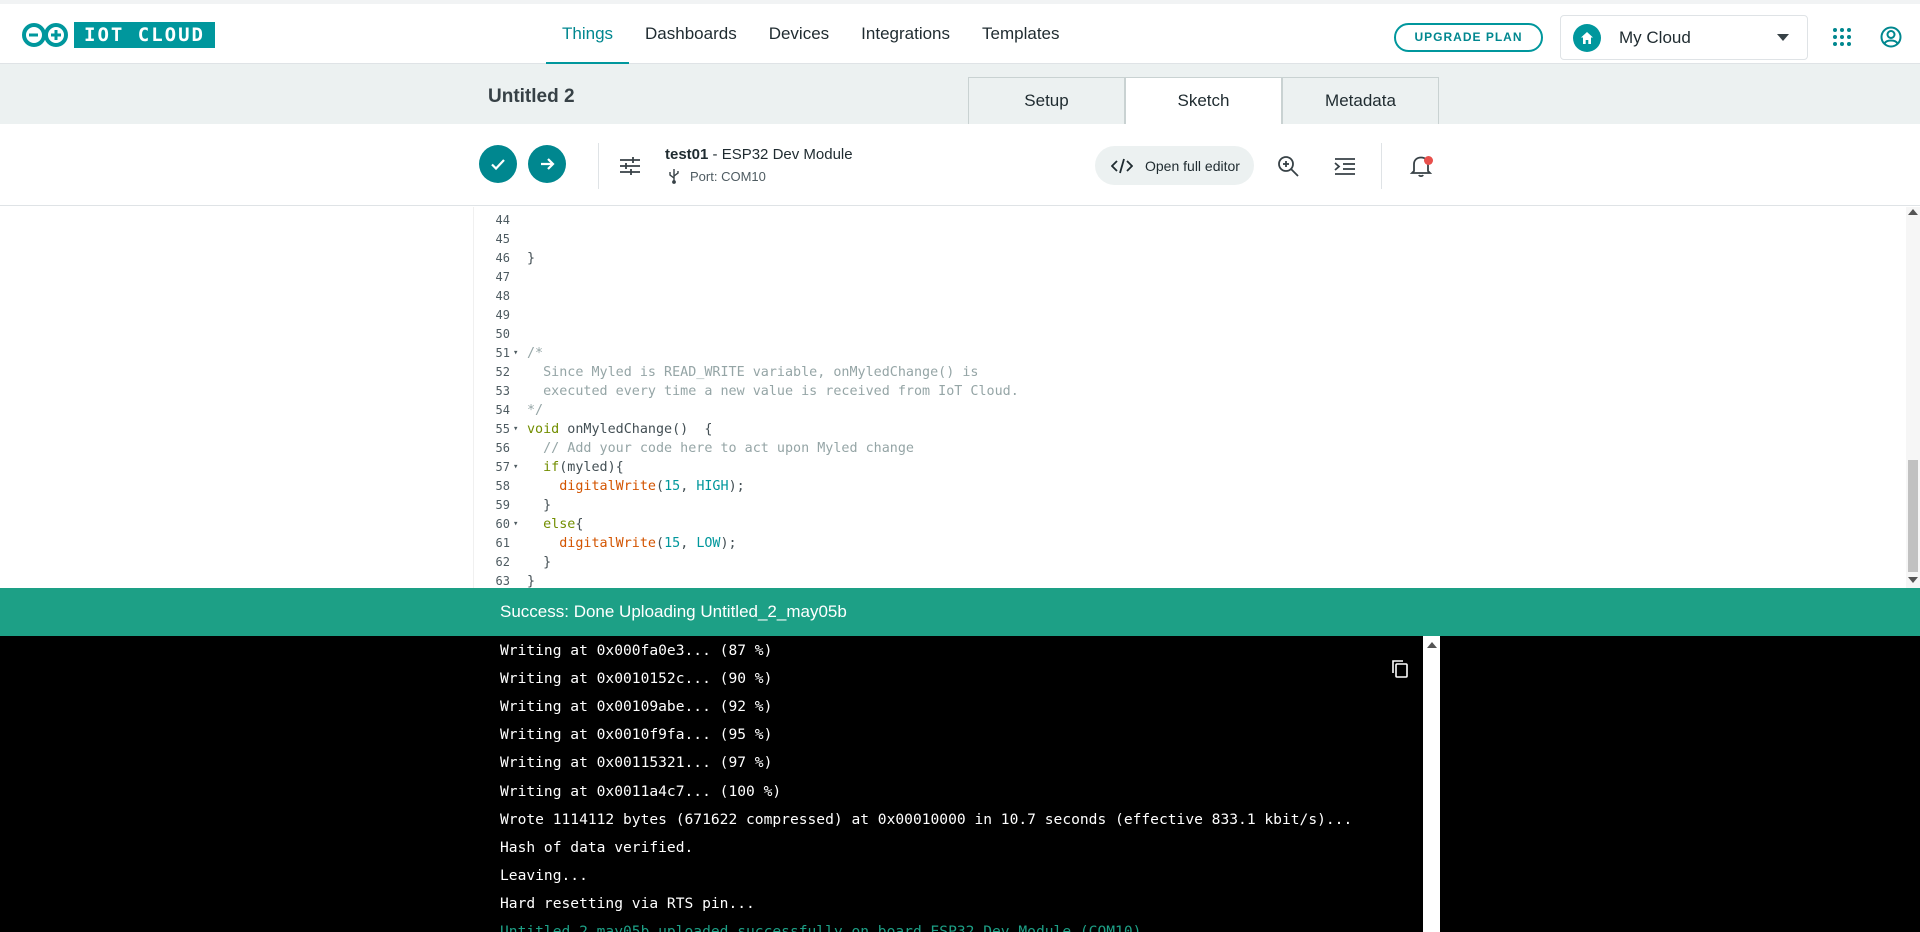  Describe the element at coordinates (502, 353) in the screenshot. I see `line-number: 51` at that location.